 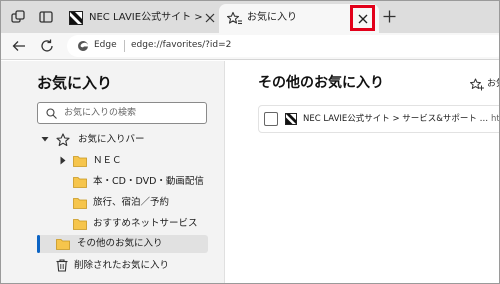 I want to click on address-toolbar: Edge edge://favorites/?id=2, so click(x=250, y=46).